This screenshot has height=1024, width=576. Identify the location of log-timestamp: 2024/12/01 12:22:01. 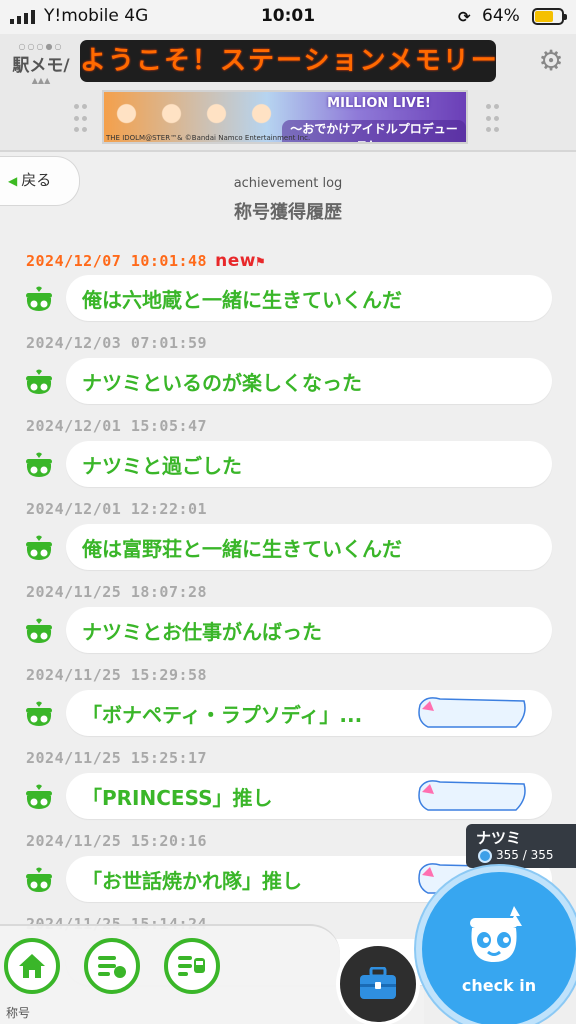
(116, 509).